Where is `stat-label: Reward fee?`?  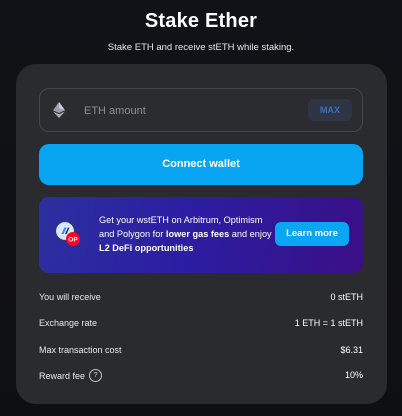 stat-label: Reward fee? is located at coordinates (71, 376).